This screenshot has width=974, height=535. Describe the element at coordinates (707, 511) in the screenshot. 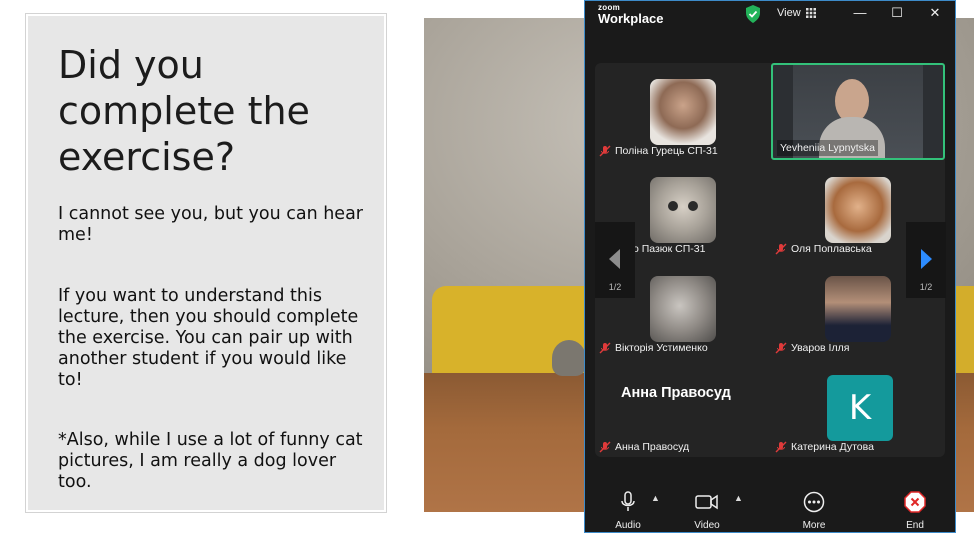

I see `video-button: Video` at that location.